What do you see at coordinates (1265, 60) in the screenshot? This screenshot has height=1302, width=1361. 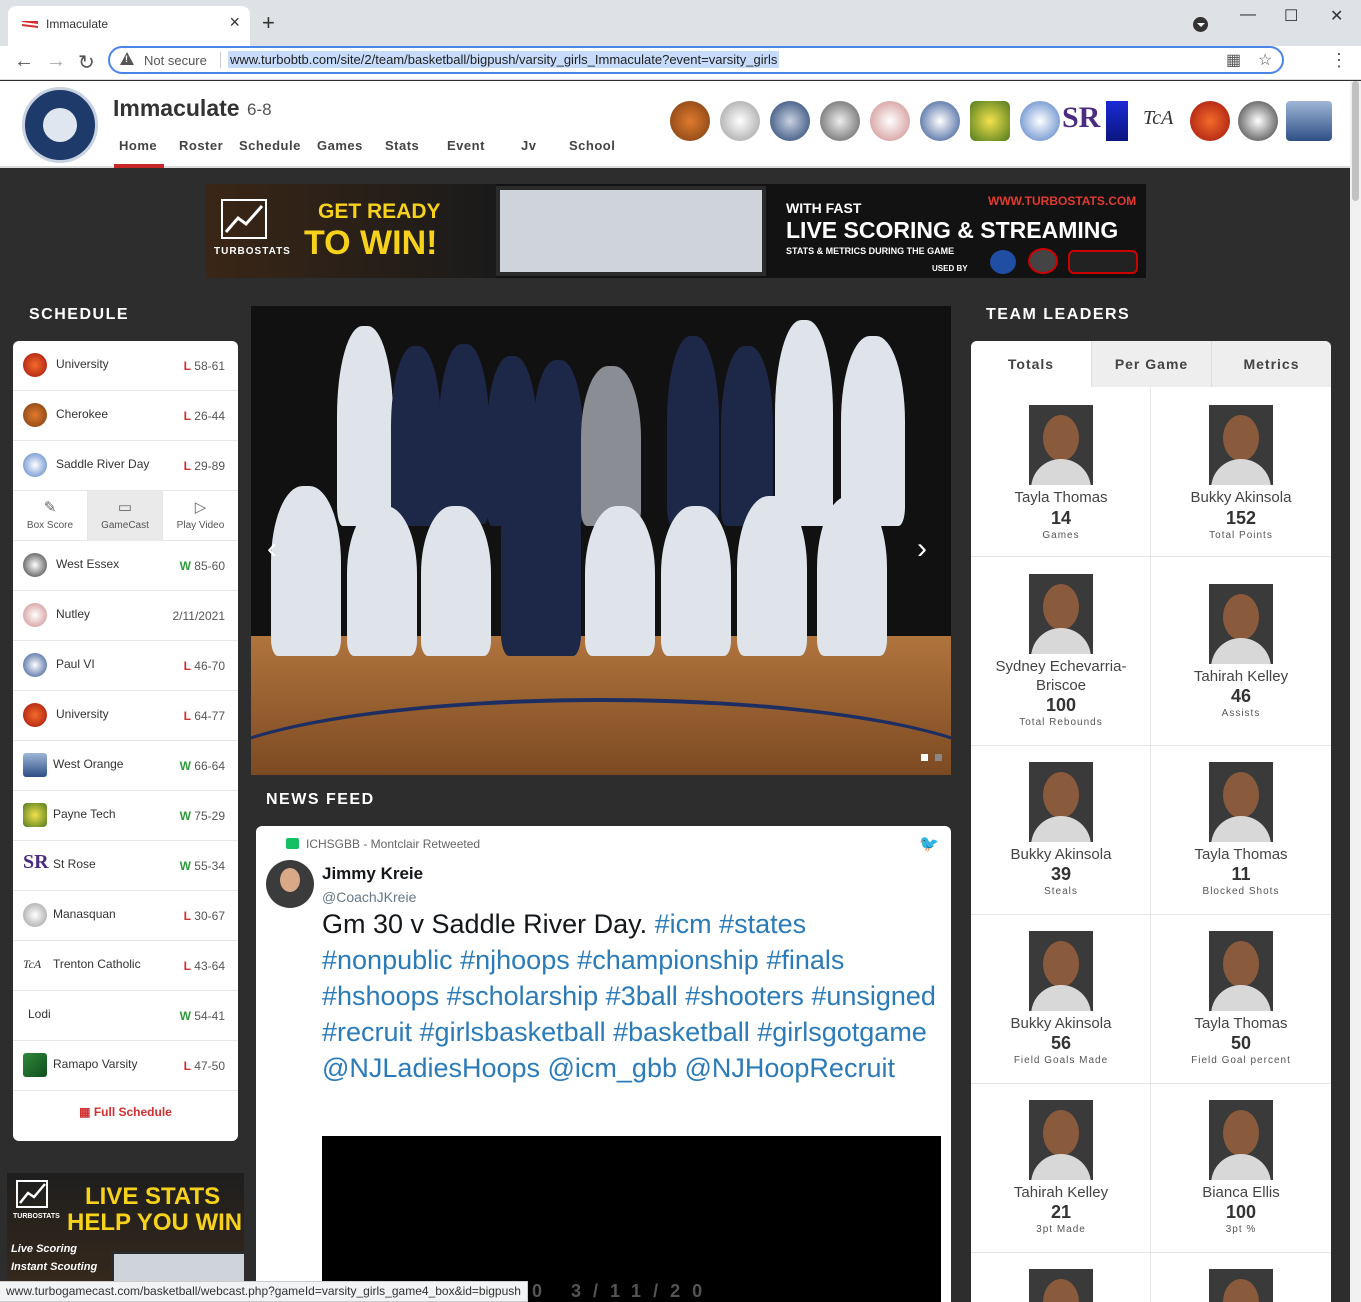 I see `bookmark-star-icon: ☆` at bounding box center [1265, 60].